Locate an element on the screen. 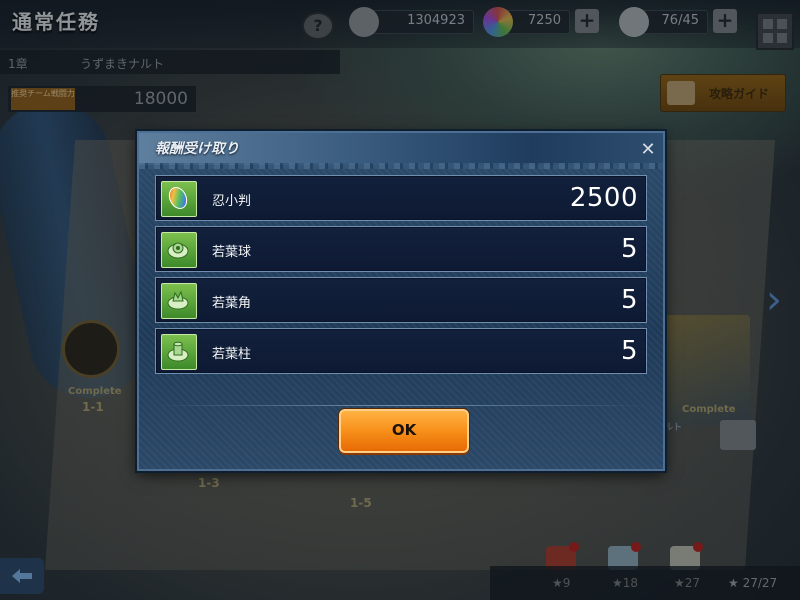  reward-row: 若葉球 5 is located at coordinates (401, 249).